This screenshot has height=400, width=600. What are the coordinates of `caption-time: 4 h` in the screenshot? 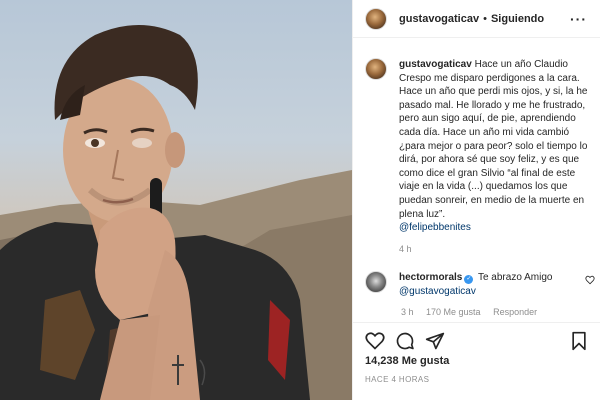 It's located at (497, 250).